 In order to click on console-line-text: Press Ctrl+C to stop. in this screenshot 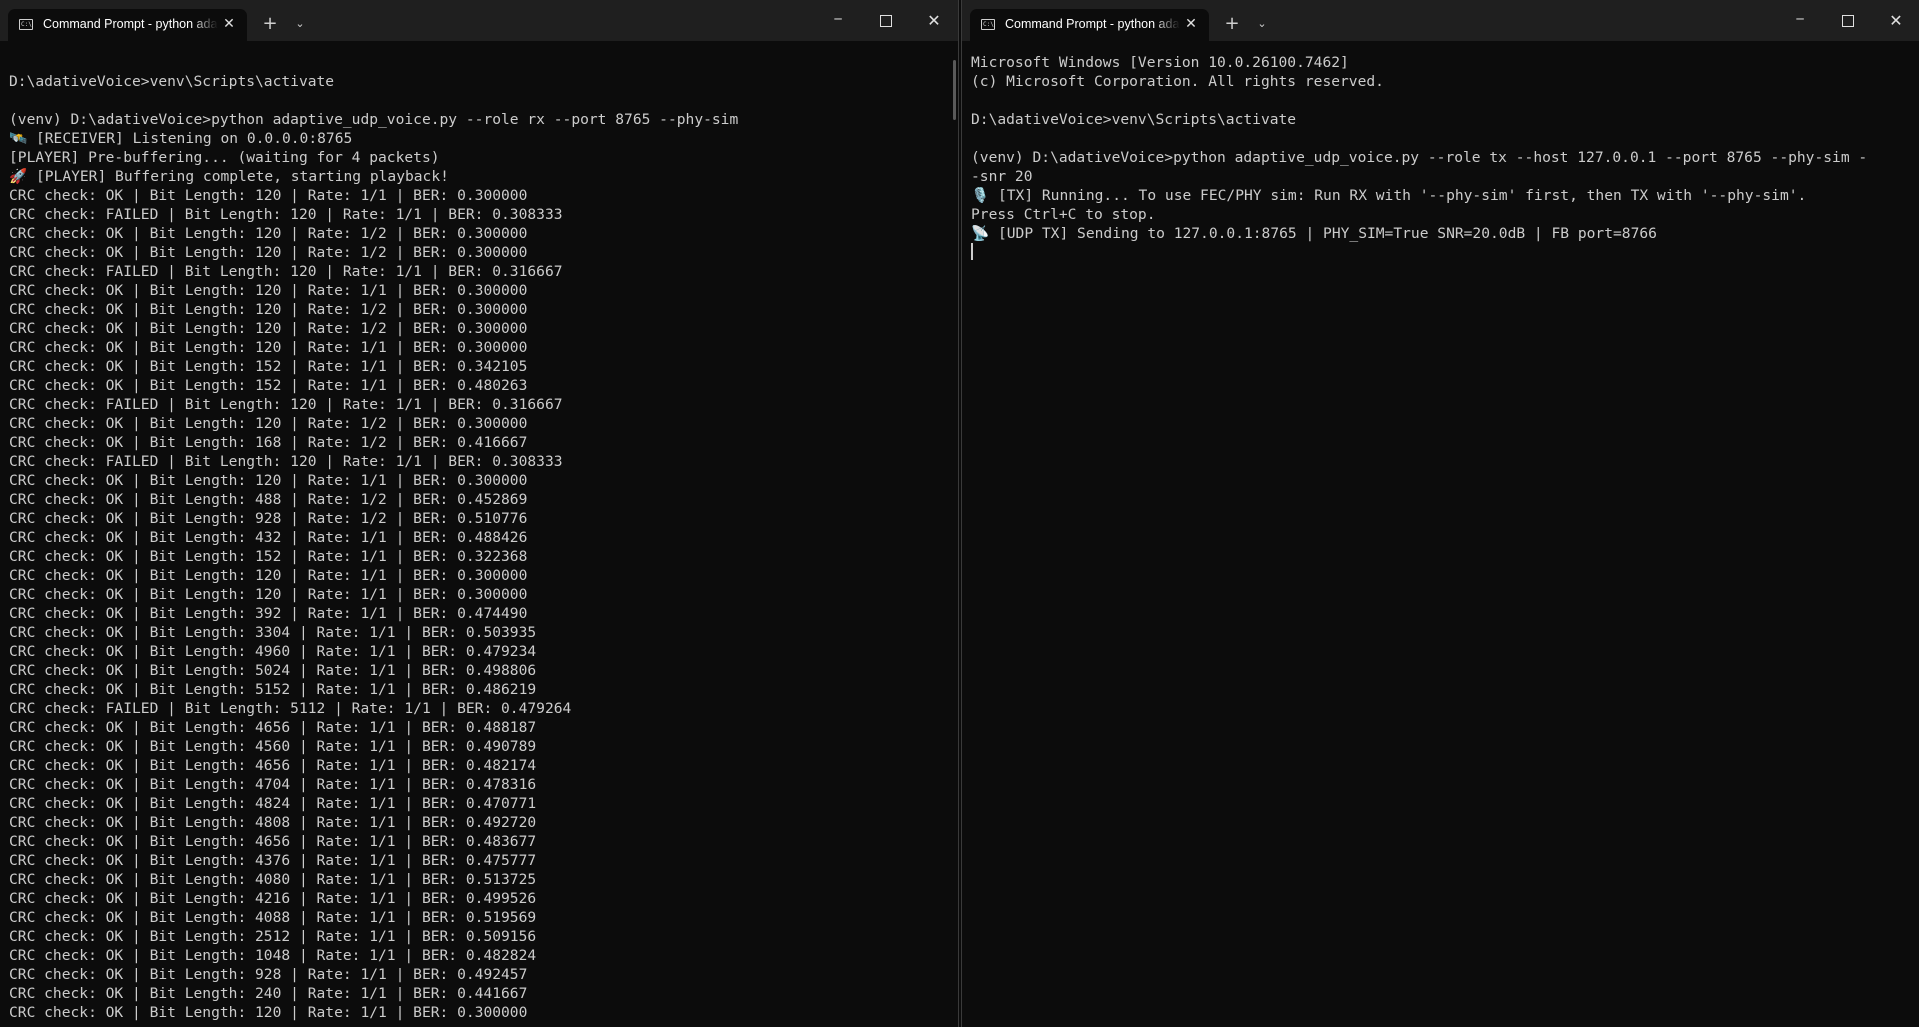, I will do `click(1063, 214)`.